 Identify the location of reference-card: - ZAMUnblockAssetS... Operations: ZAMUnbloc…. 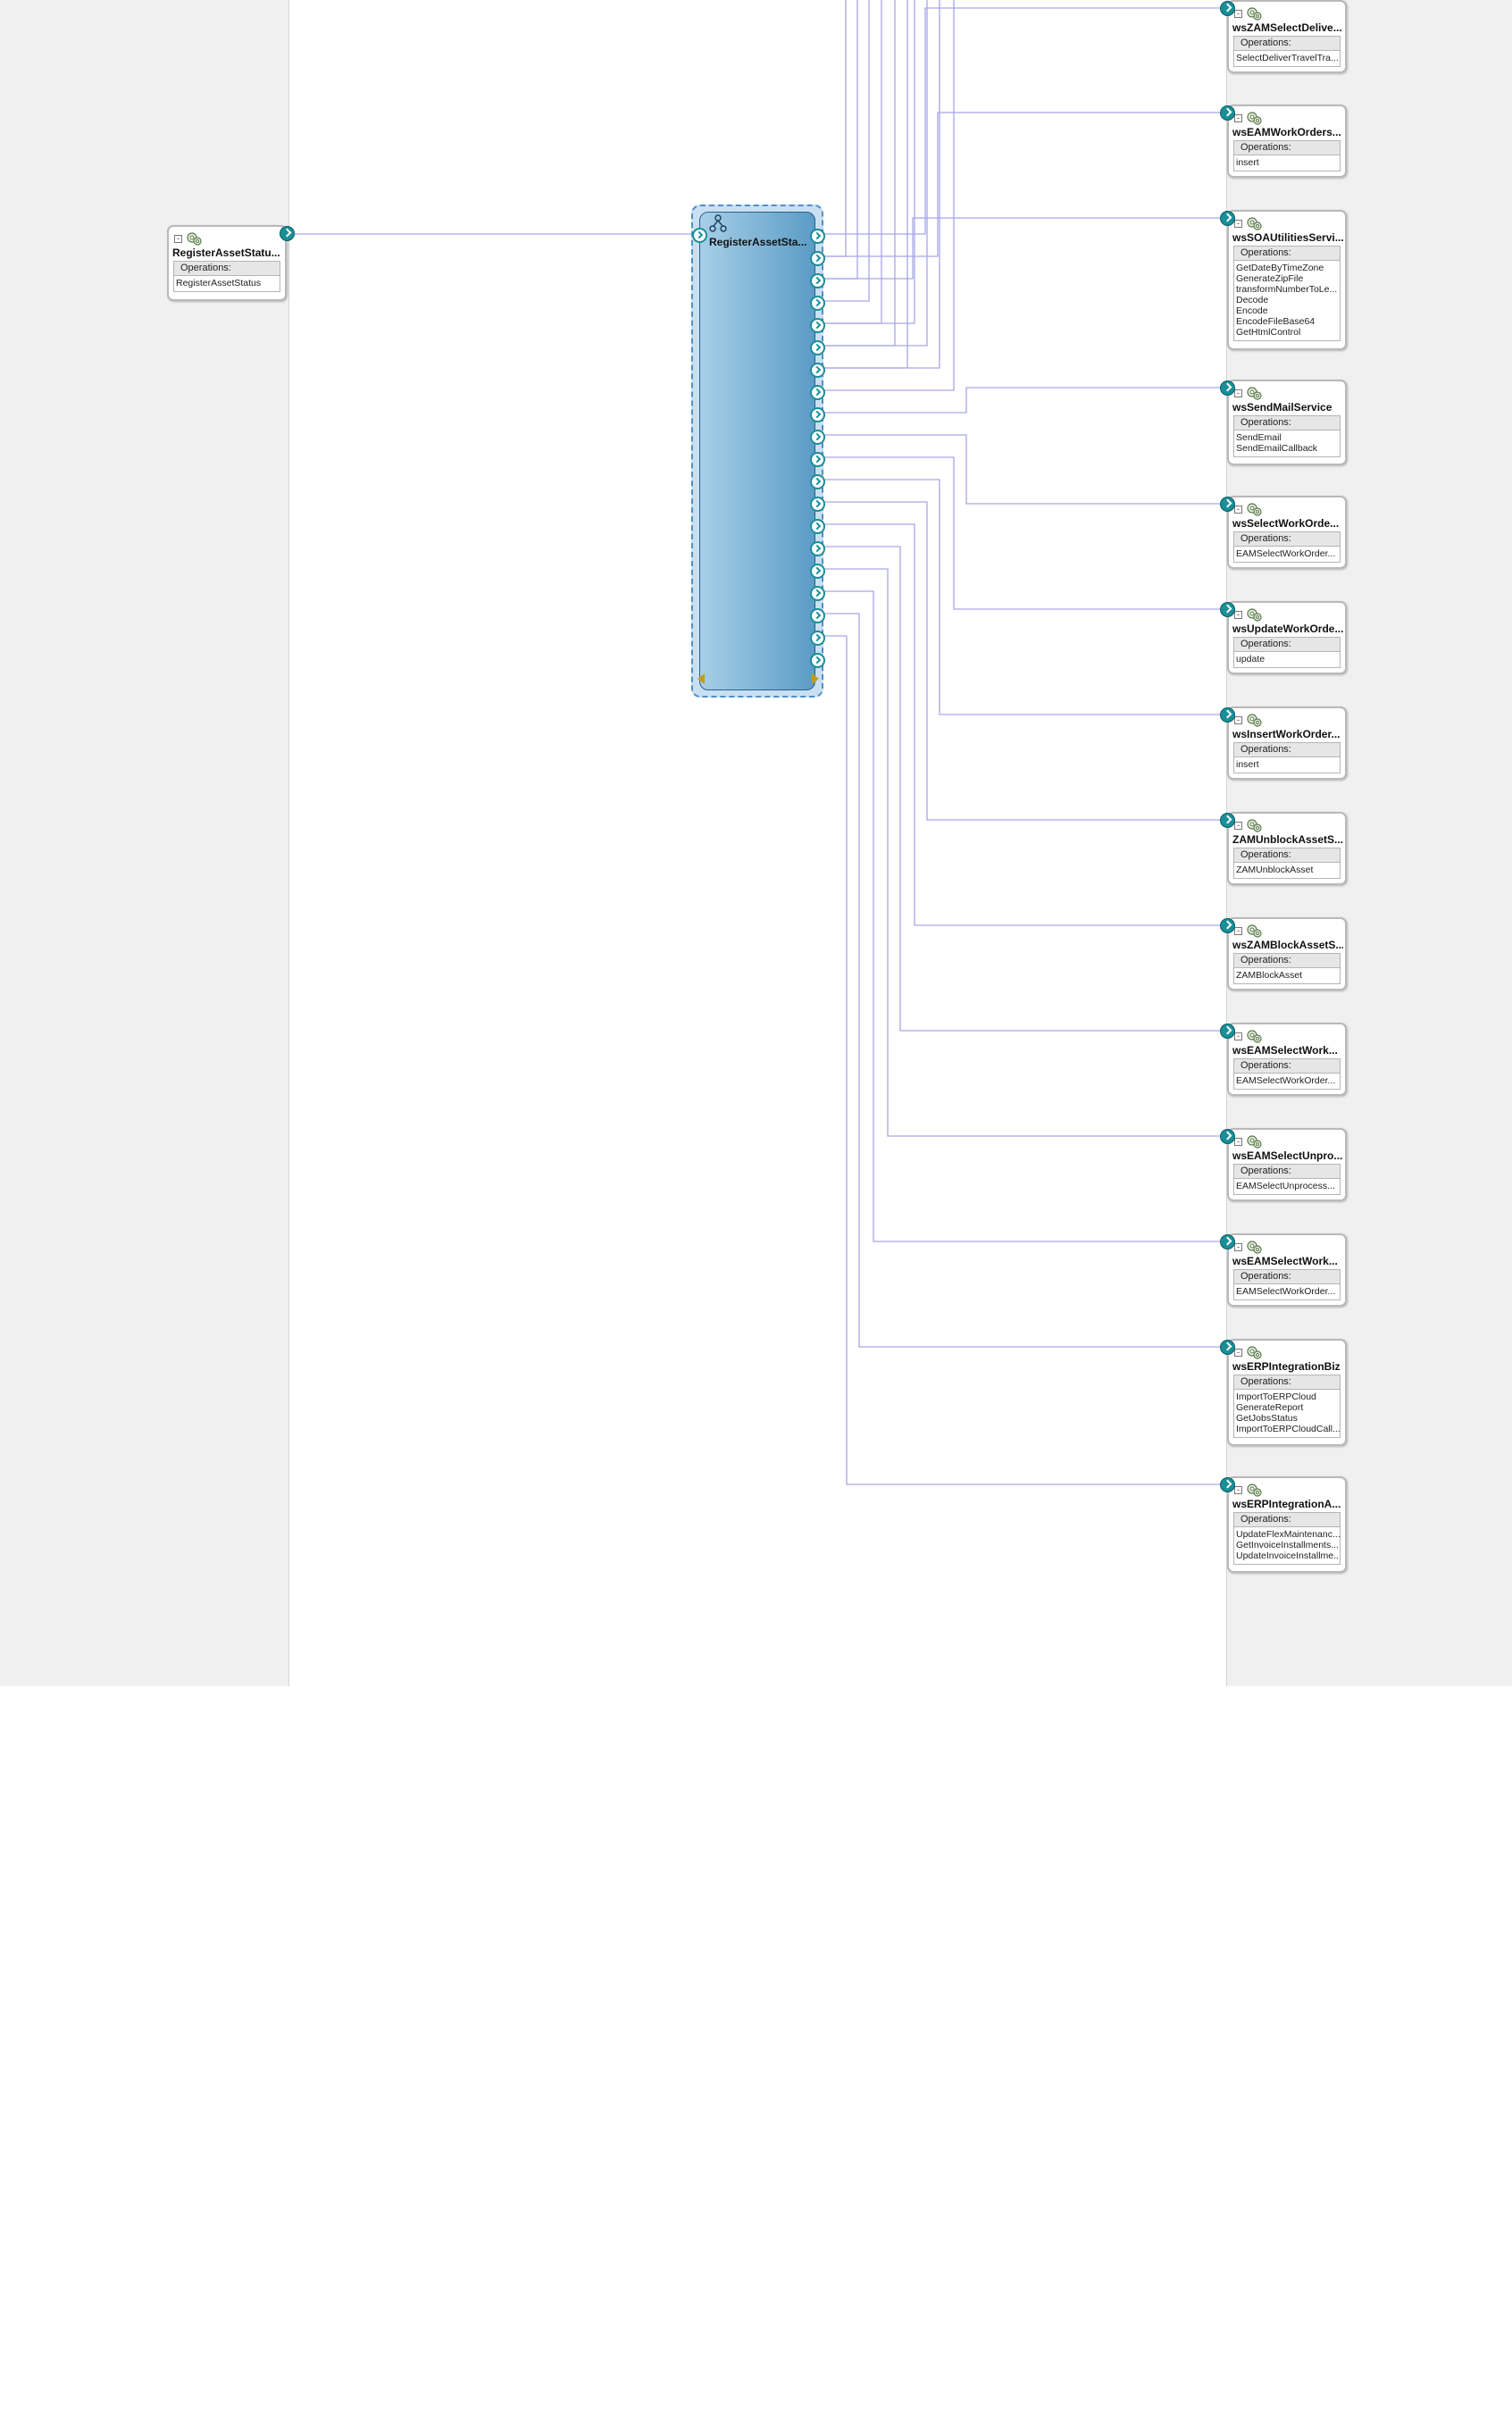
(1287, 848).